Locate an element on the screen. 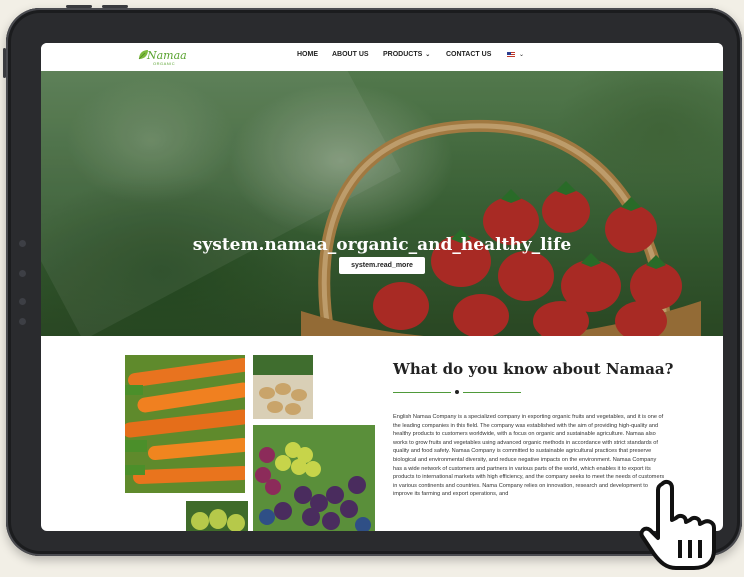  potatoes-image is located at coordinates (283, 387).